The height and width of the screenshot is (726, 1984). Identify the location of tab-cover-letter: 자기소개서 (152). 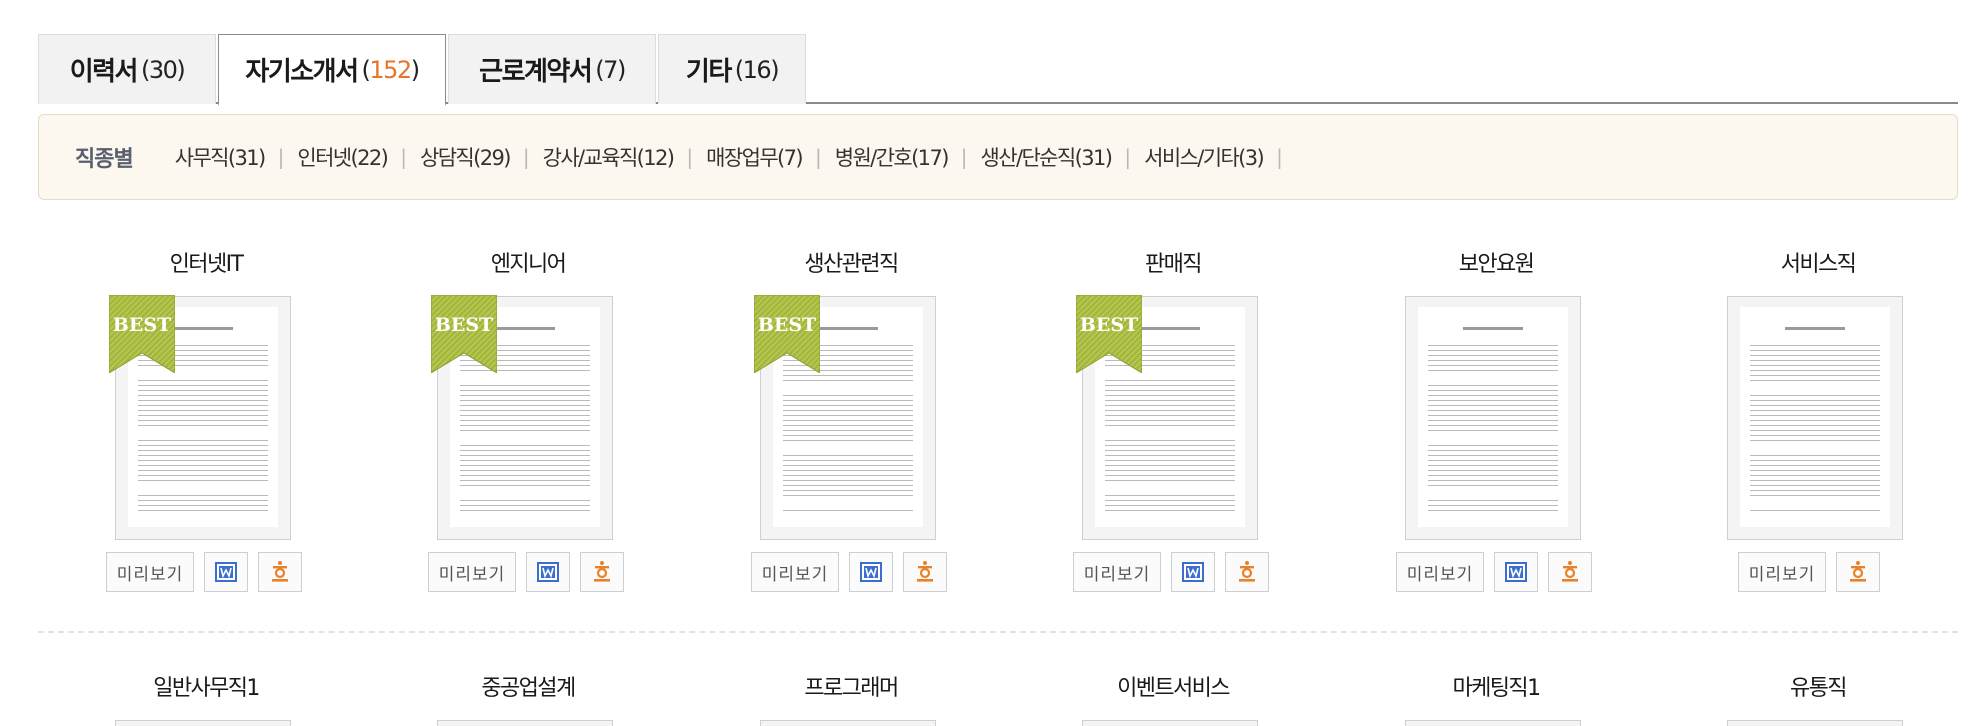
(332, 70).